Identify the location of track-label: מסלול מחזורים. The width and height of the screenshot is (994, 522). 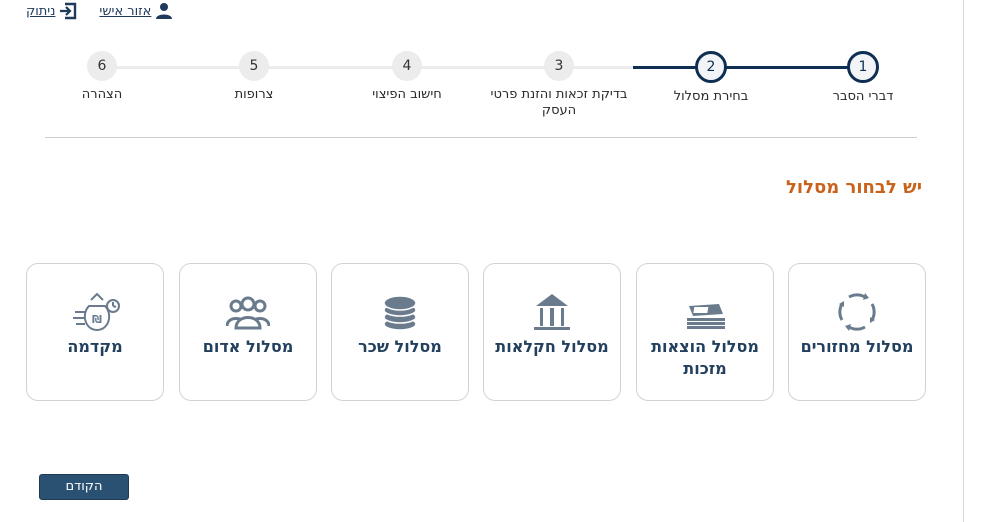
(857, 346).